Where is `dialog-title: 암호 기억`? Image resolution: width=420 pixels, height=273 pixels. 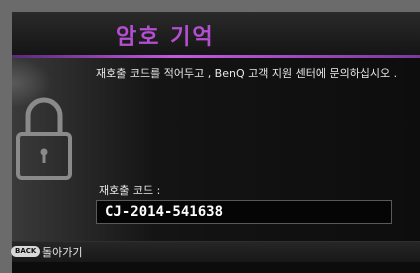 dialog-title: 암호 기억 is located at coordinates (165, 37).